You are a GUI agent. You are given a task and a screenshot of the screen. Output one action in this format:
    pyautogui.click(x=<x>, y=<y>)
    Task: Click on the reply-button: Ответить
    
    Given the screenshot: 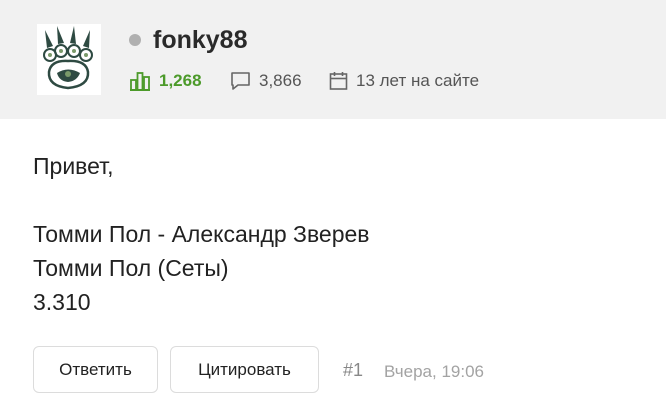 What is the action you would take?
    pyautogui.click(x=95, y=369)
    